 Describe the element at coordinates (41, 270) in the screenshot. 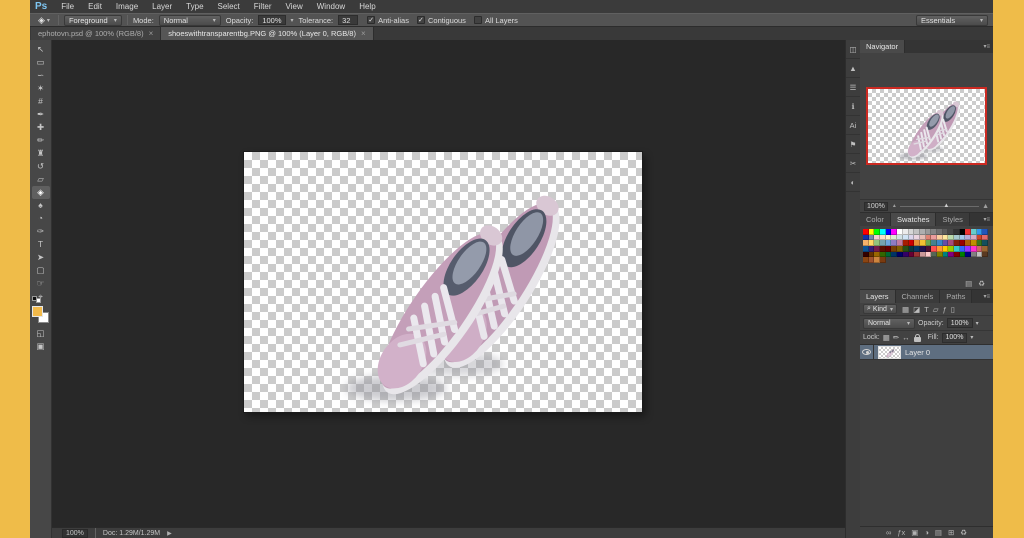

I see `shape-tool: ▢` at that location.